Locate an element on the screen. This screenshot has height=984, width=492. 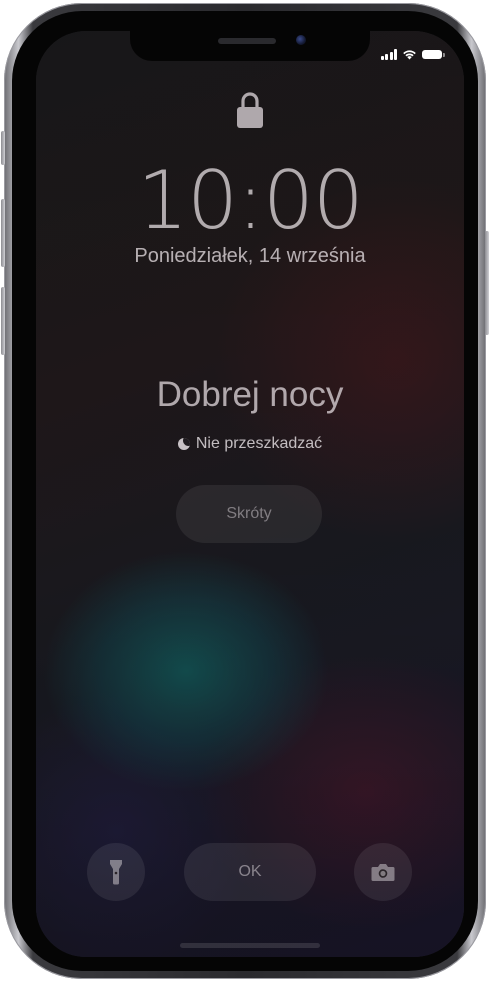
camera-icon is located at coordinates (383, 872).